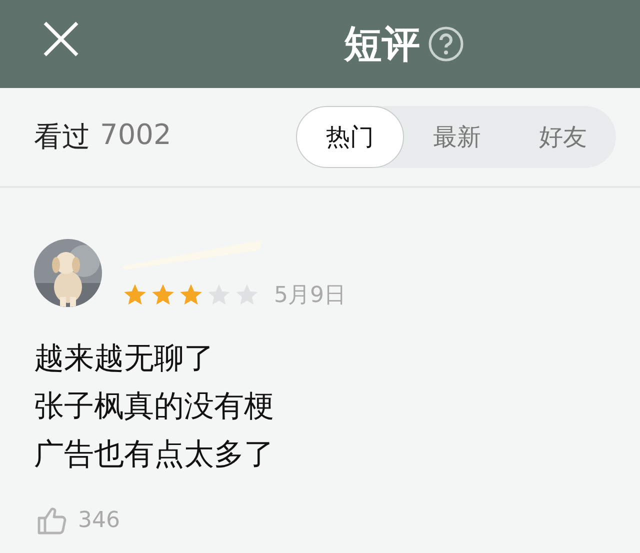 The image size is (640, 553). What do you see at coordinates (154, 407) in the screenshot?
I see `review-text: 张子枫真的没有梗` at bounding box center [154, 407].